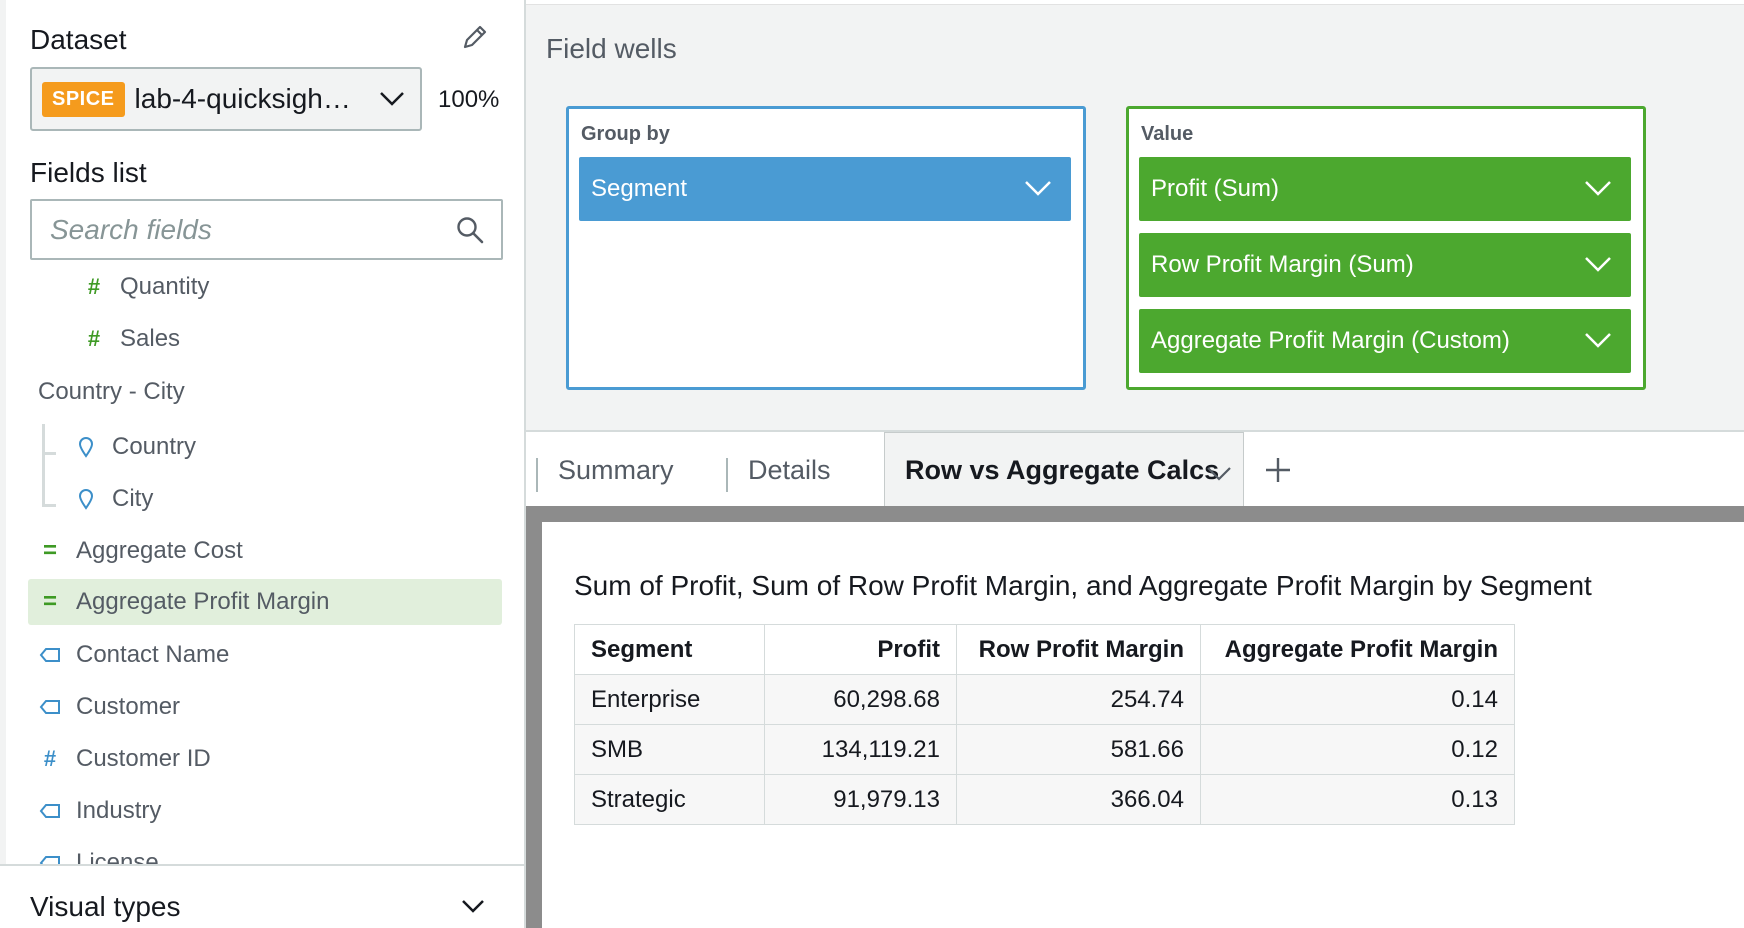 The height and width of the screenshot is (928, 1744). I want to click on dimension-hash-icon: #, so click(50, 758).